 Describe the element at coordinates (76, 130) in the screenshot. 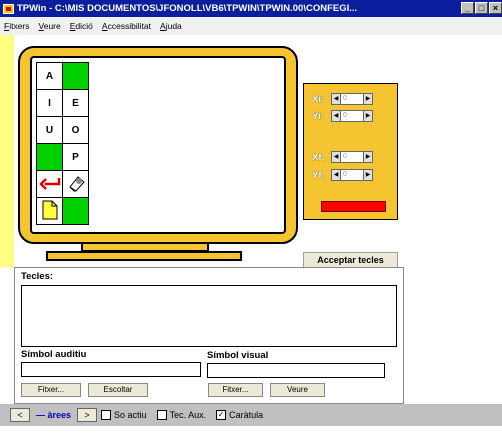

I see `key-o: O` at that location.